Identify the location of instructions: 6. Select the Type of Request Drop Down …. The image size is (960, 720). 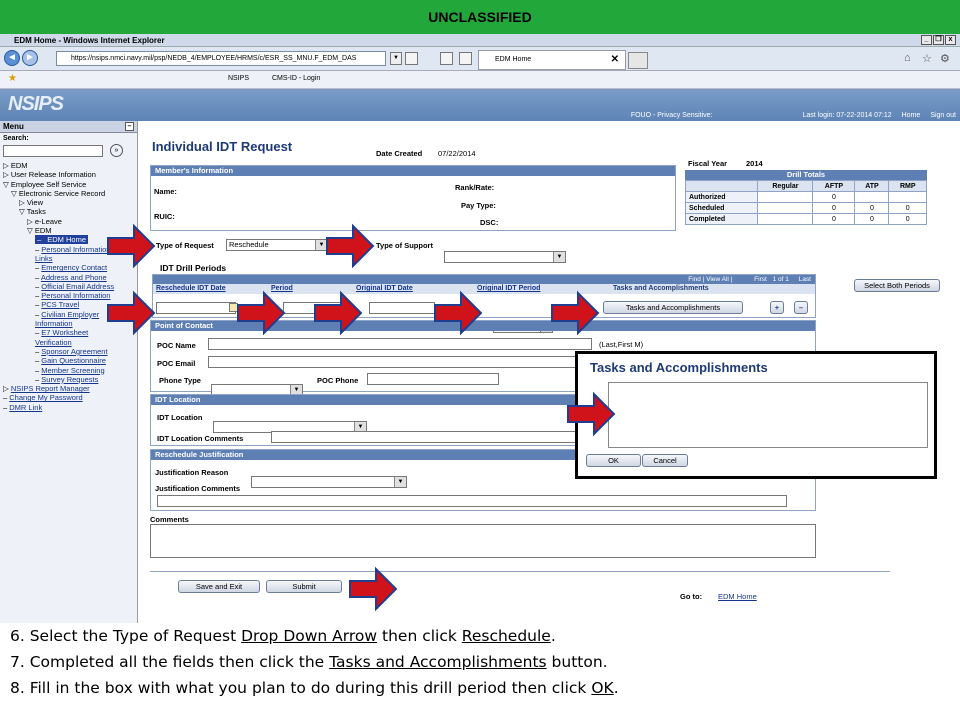
(480, 671).